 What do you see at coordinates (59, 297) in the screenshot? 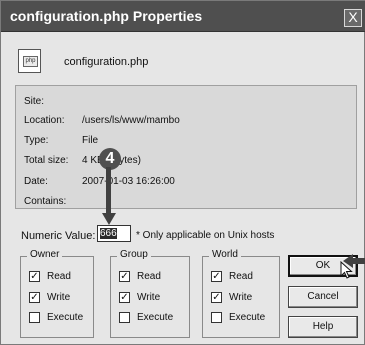
I see `owner-write-label: Write` at bounding box center [59, 297].